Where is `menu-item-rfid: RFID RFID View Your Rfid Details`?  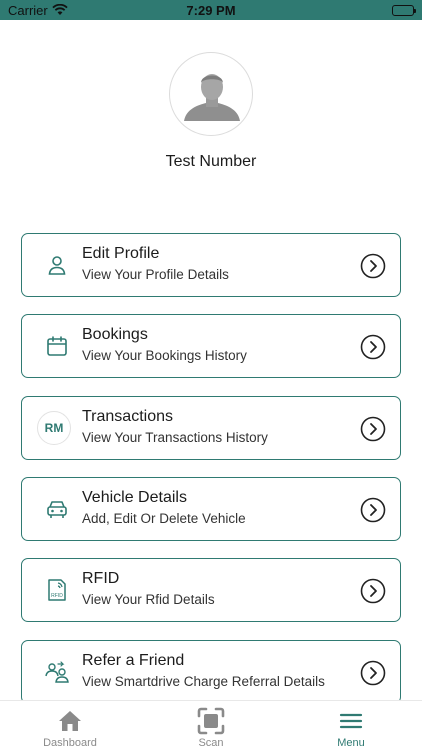
menu-item-rfid: RFID RFID View Your Rfid Details is located at coordinates (211, 590).